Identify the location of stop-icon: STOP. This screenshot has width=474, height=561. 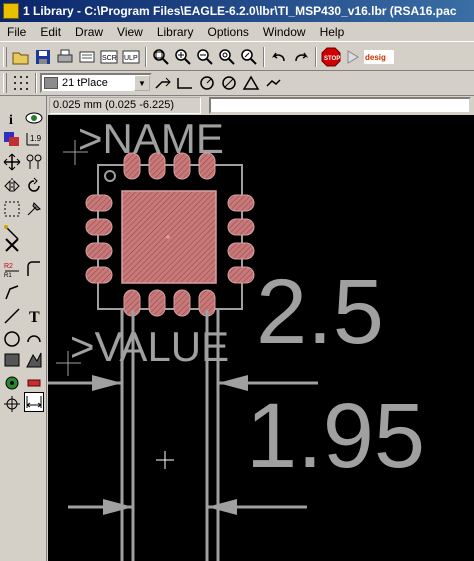
(331, 57).